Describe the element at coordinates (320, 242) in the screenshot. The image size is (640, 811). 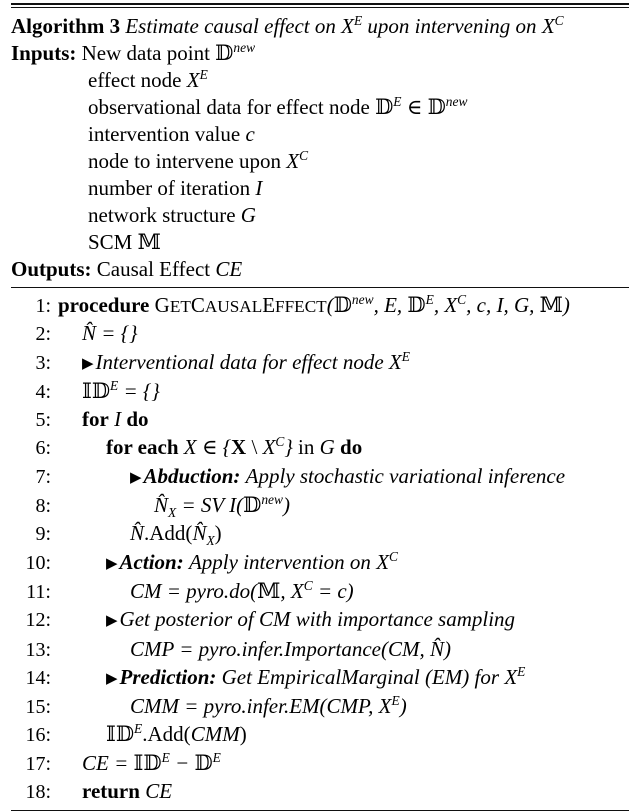
I see `inputs-item-row-7: SCM 𝕄` at that location.